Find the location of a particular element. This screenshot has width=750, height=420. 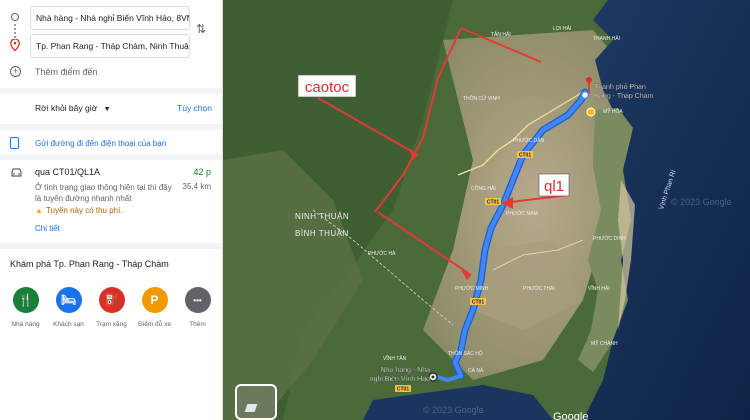

category-gas-station: ⛽ Trạm xăng is located at coordinates (112, 307).